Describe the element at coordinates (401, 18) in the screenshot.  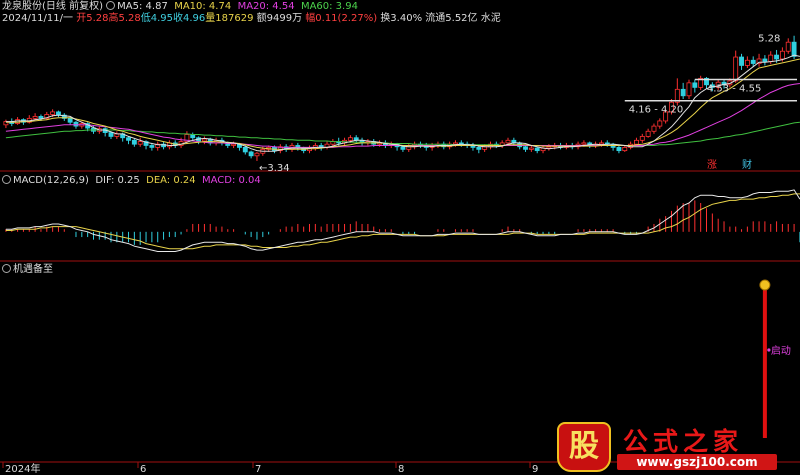
I see `turnover-label: 换3.40%` at that location.